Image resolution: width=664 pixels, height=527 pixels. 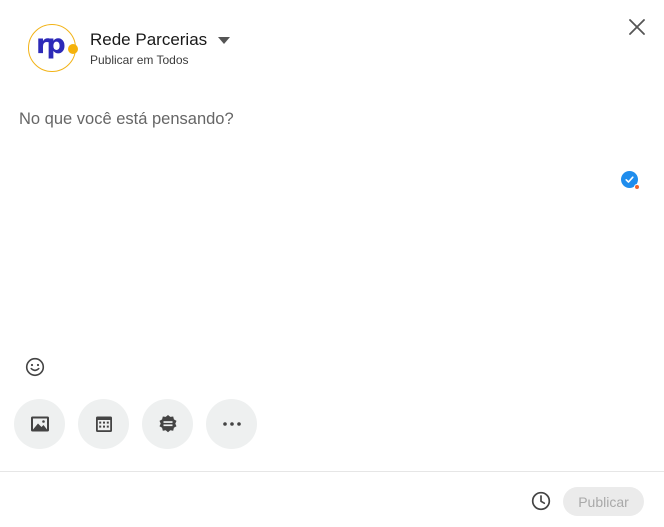 I want to click on image-icon, so click(x=39, y=424).